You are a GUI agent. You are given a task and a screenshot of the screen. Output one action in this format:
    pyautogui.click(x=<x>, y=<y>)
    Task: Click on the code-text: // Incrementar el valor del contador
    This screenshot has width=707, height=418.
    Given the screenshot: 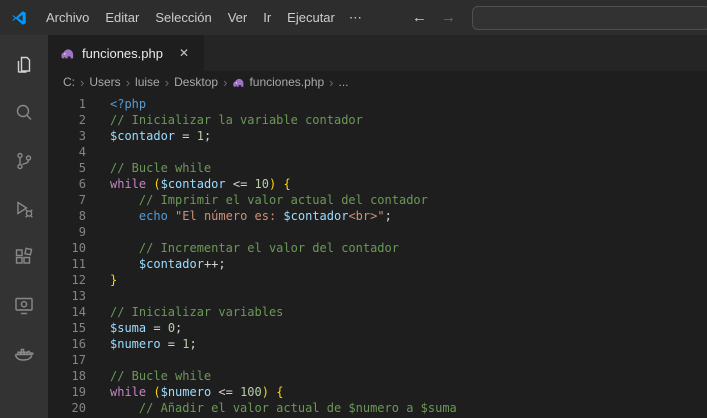 What is the action you would take?
    pyautogui.click(x=254, y=248)
    